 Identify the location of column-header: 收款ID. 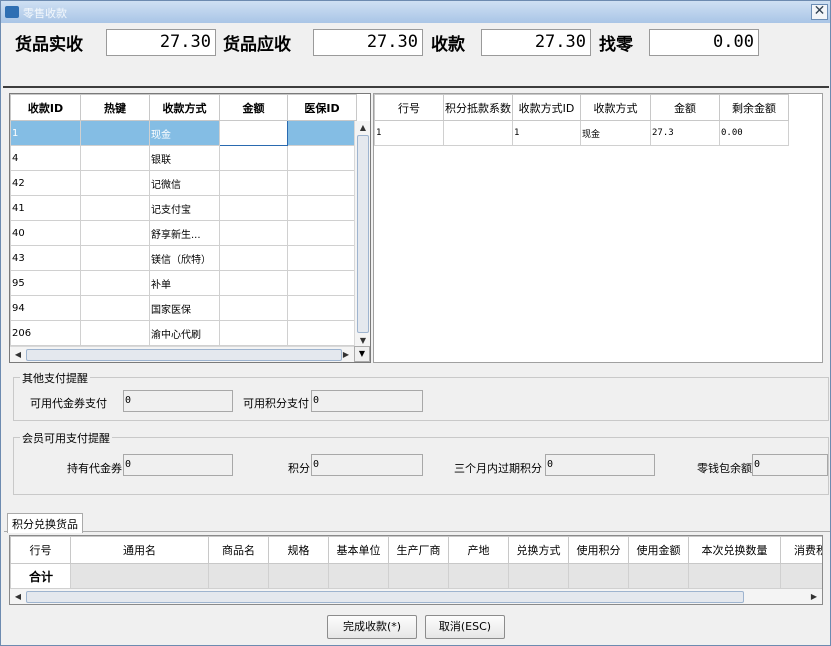
(45, 107).